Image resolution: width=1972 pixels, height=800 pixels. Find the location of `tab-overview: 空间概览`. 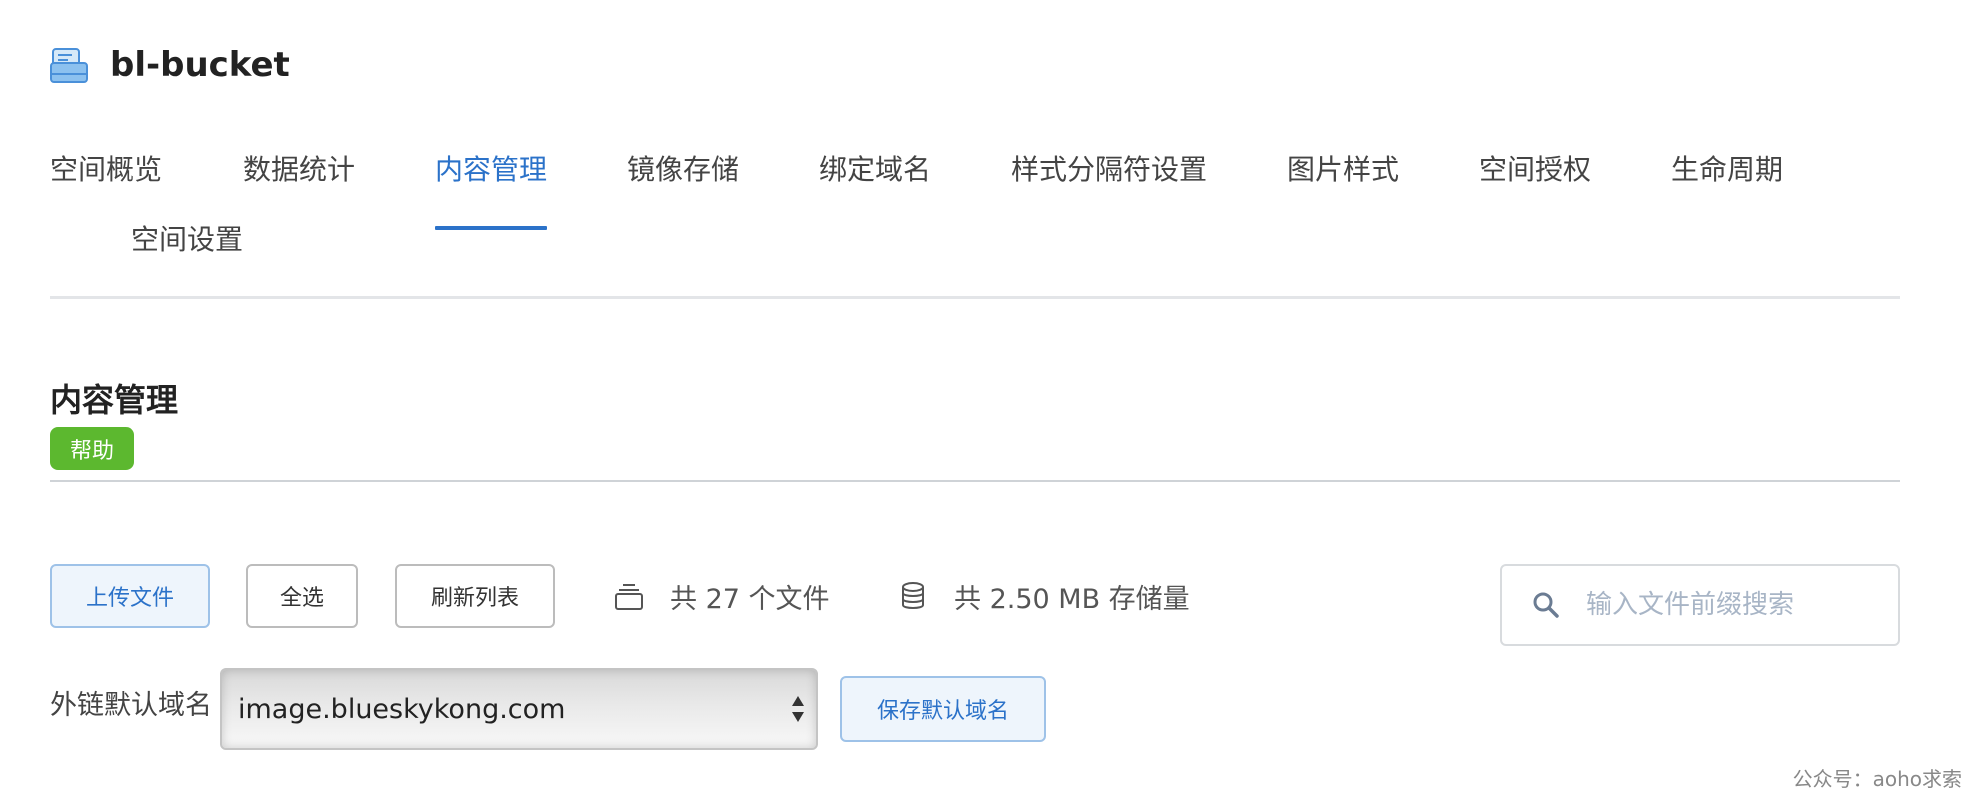

tab-overview: 空间概览 is located at coordinates (106, 170).